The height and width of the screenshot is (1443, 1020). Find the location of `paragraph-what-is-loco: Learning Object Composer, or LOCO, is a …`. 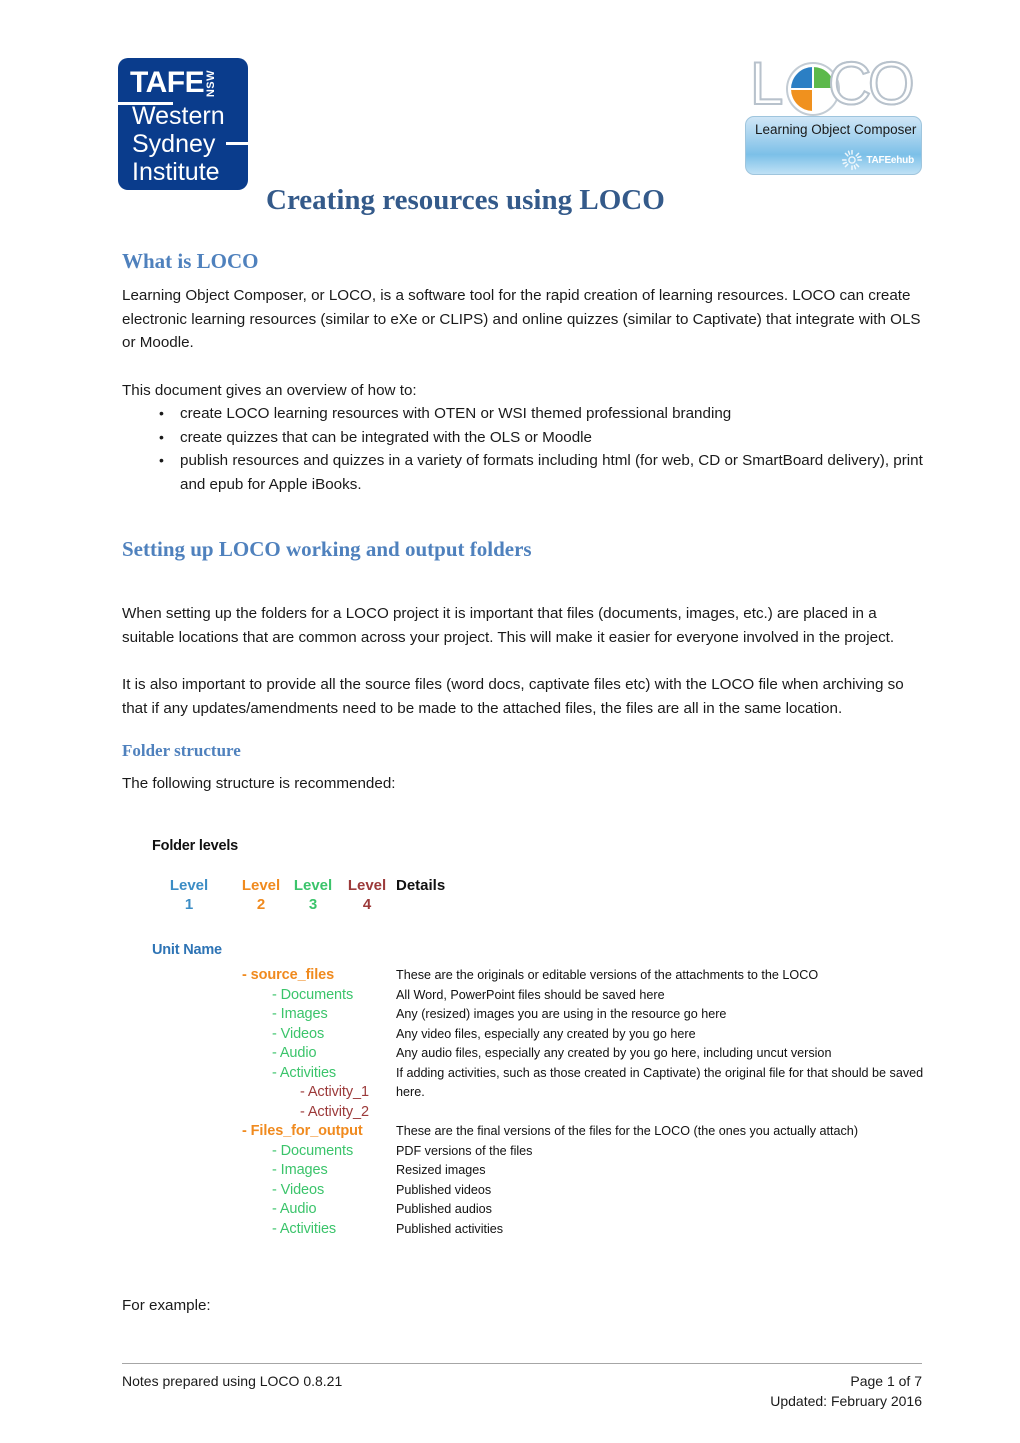

paragraph-what-is-loco: Learning Object Composer, or LOCO, is a … is located at coordinates (521, 319).